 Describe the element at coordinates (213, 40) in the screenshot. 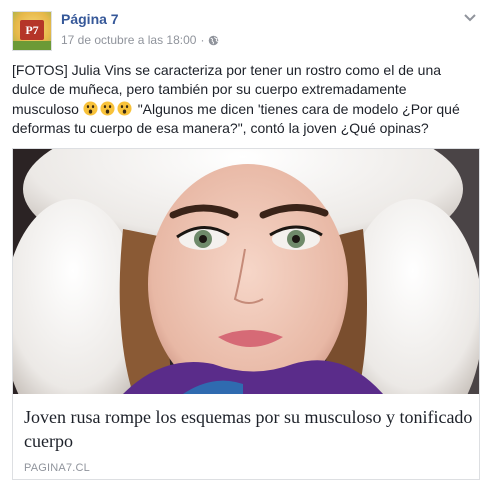

I see `globe-icon` at that location.